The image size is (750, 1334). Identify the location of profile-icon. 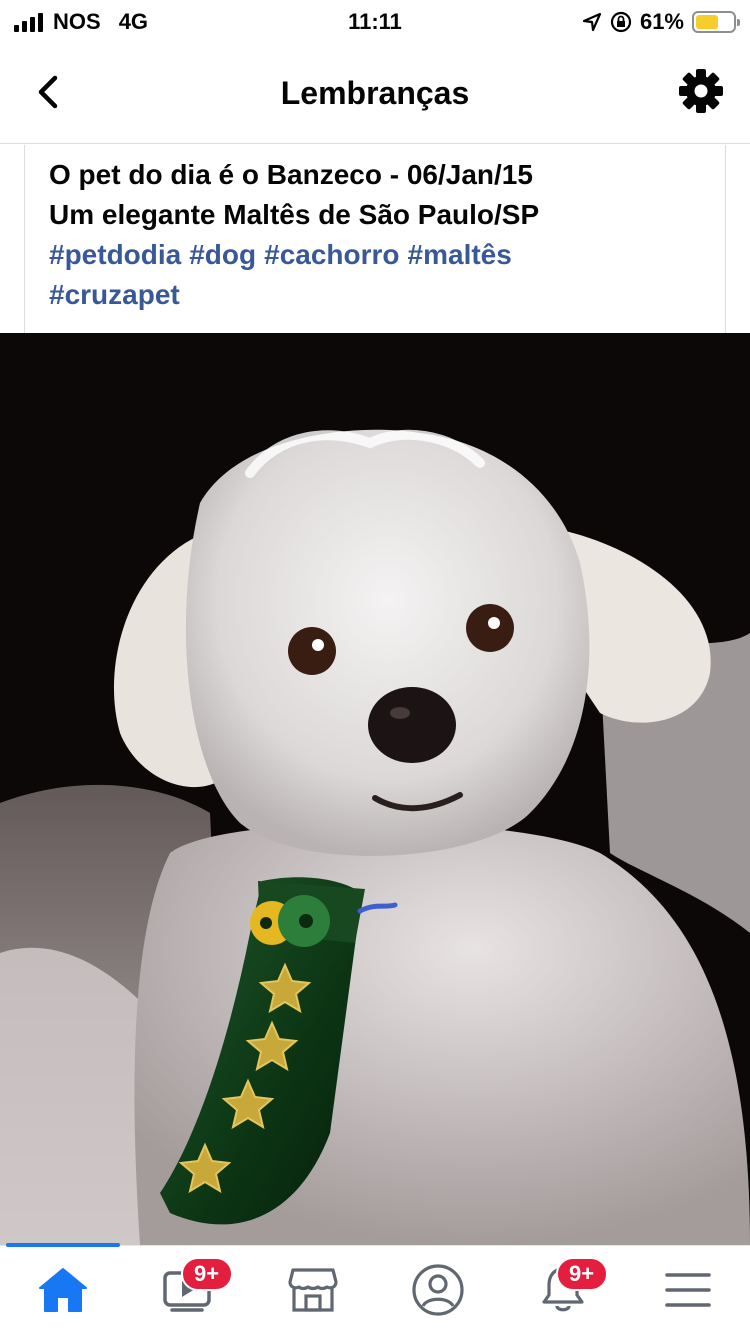
(437, 1290).